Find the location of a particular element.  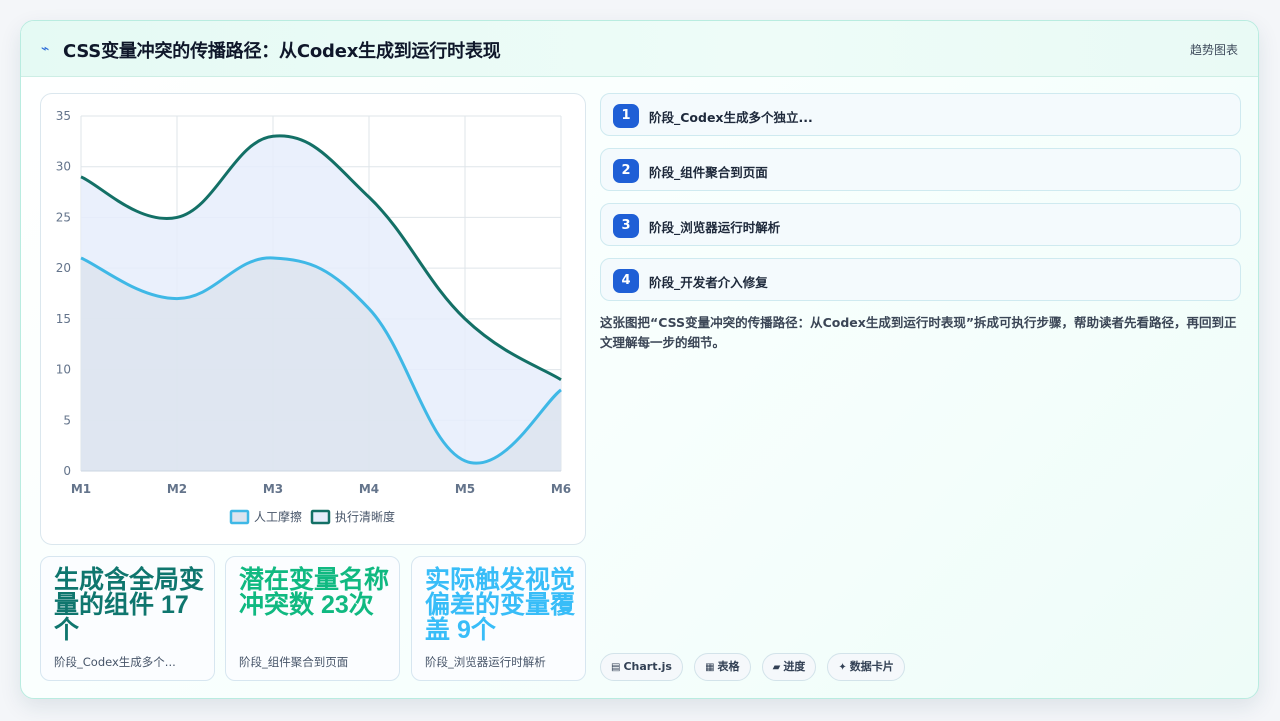

x-tick-label: M1 is located at coordinates (81, 489).